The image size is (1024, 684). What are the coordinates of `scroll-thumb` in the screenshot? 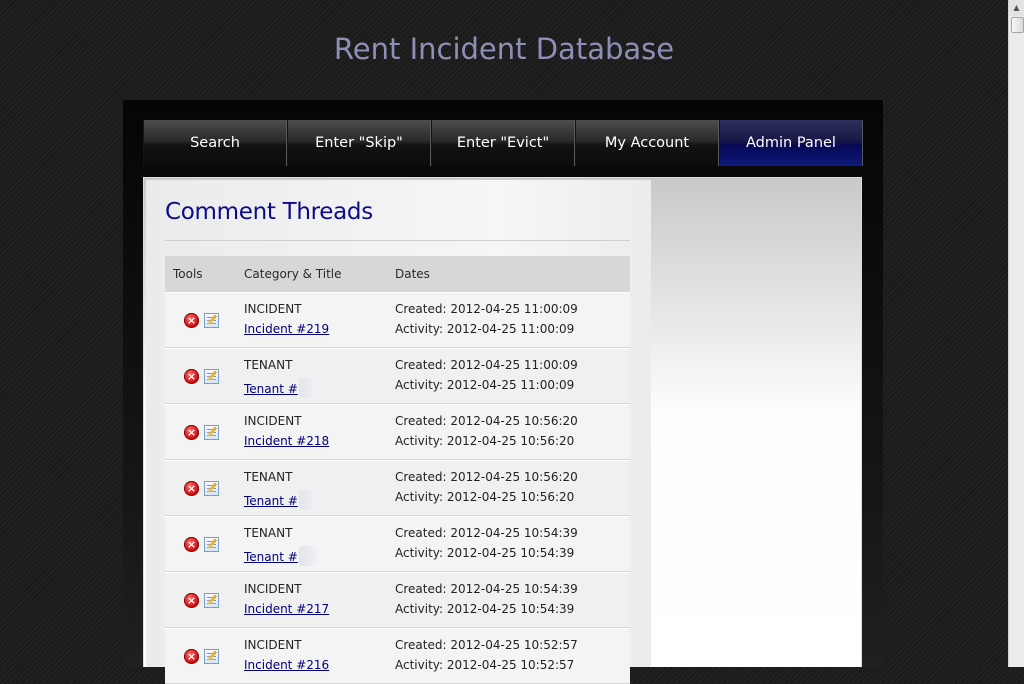 It's located at (1017, 25).